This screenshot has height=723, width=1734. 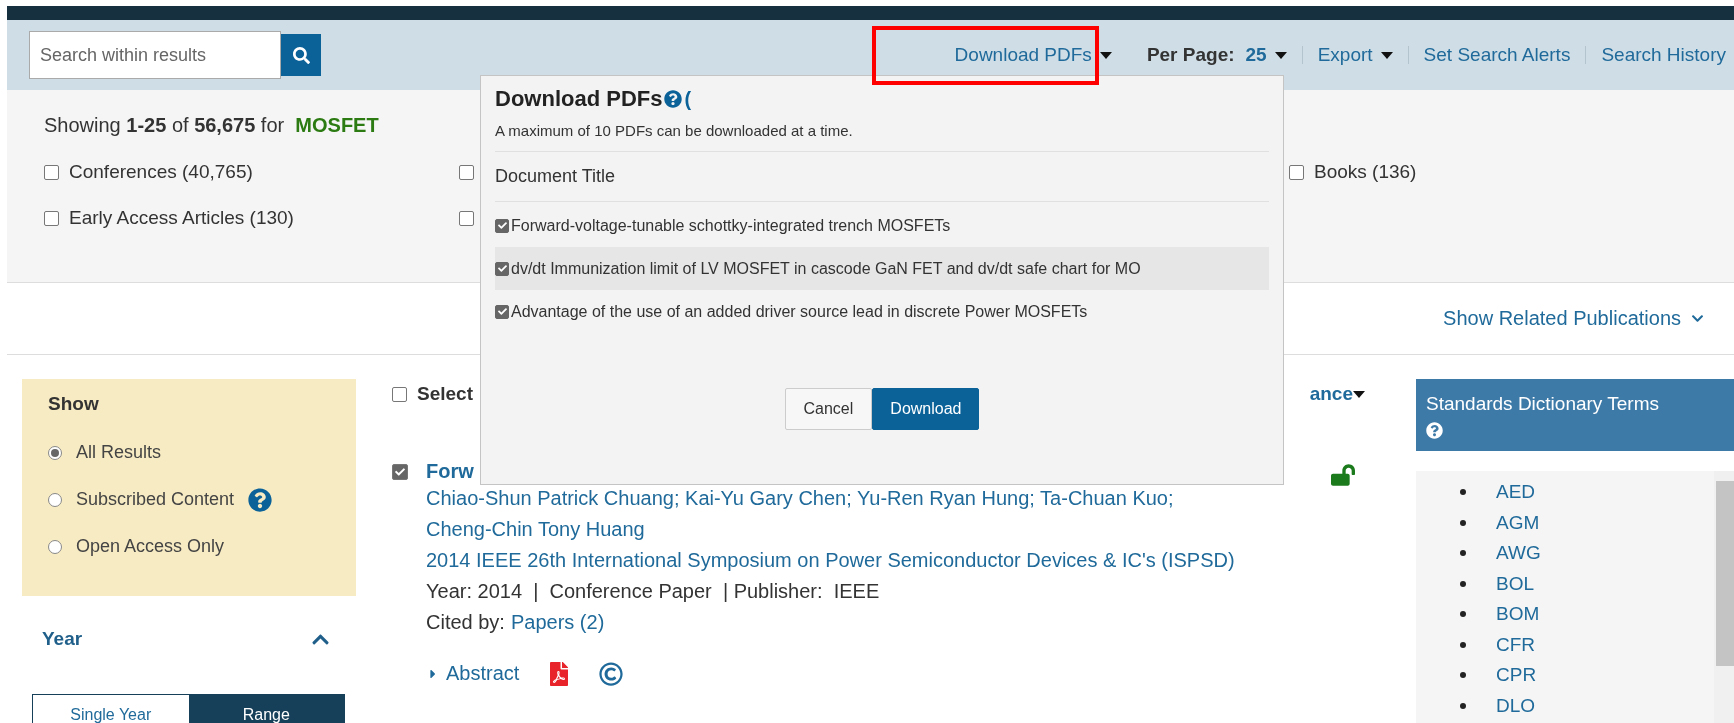 What do you see at coordinates (1518, 614) in the screenshot?
I see `term-link: BOM` at bounding box center [1518, 614].